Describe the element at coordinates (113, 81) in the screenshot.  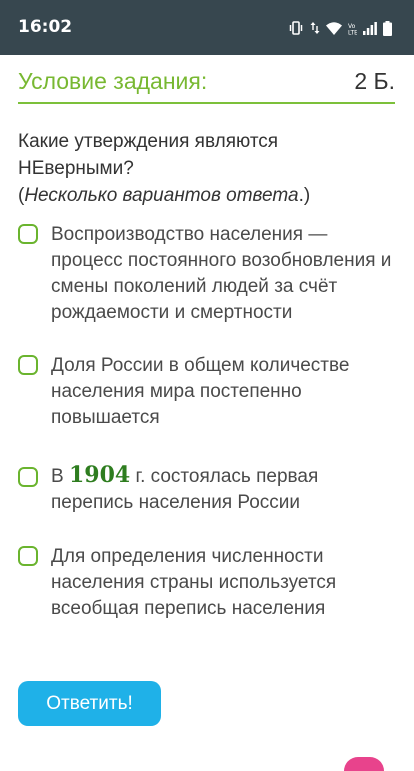
I see `task-title: Условие задания:` at that location.